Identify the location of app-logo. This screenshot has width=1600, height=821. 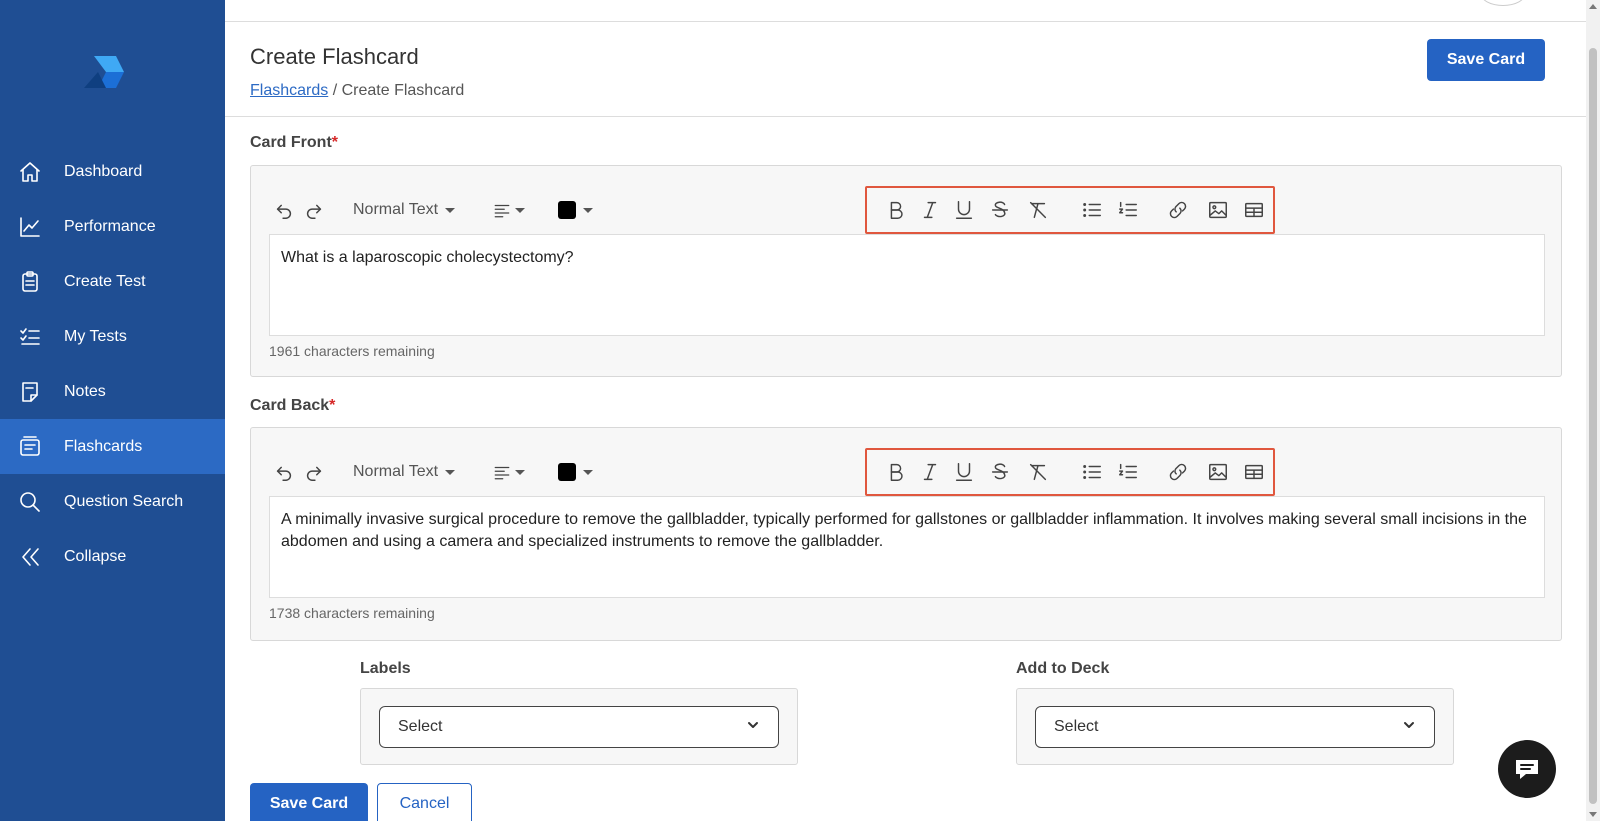
(103, 72).